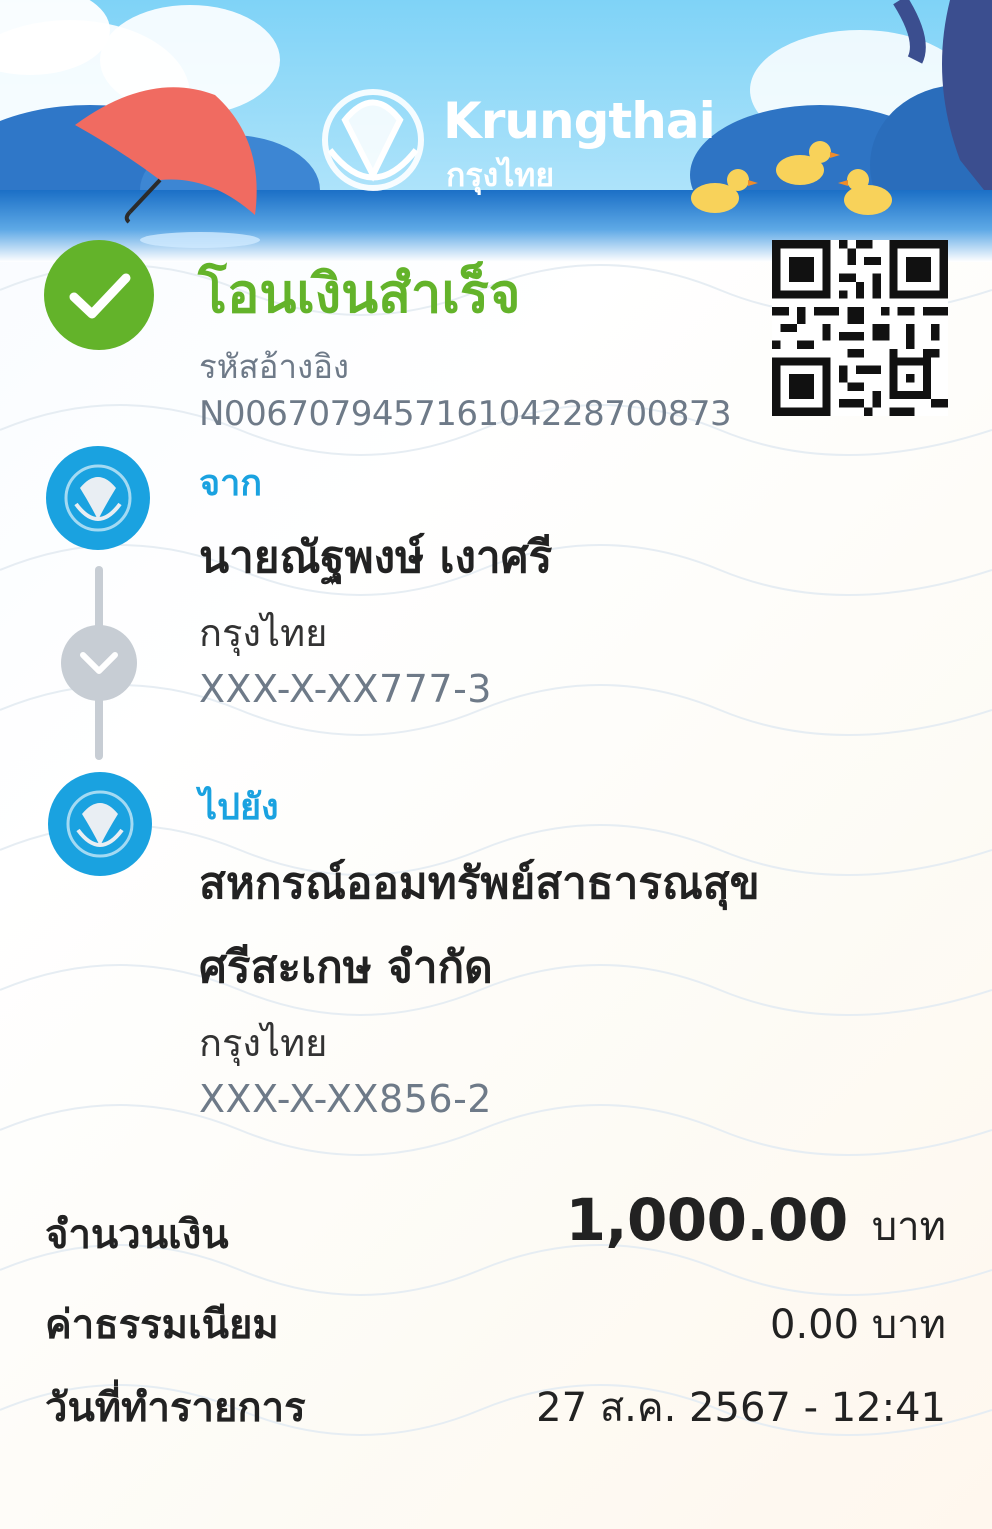  What do you see at coordinates (231, 483) in the screenshot?
I see `from-label: จาก` at bounding box center [231, 483].